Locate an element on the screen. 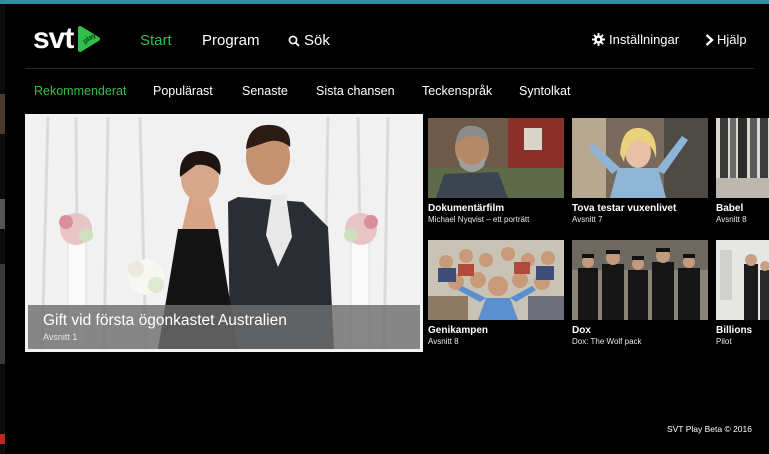  tile-subtitle: Avsnitt 7 is located at coordinates (587, 219).